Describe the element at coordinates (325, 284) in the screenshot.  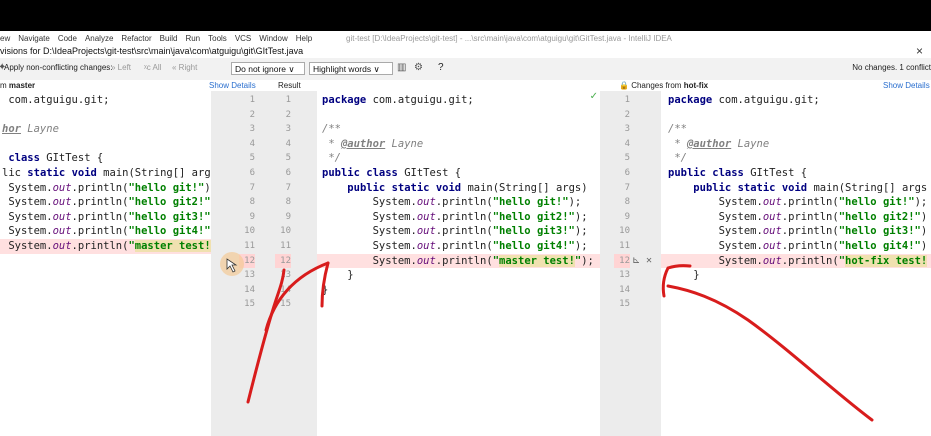
I see `arrow-head-left-b` at that location.